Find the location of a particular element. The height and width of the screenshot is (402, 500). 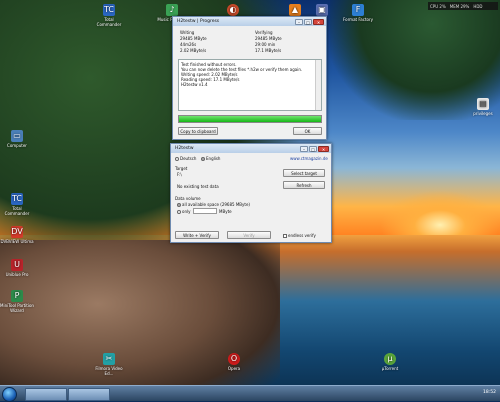

lang-deutsch-radio: Deutsch is located at coordinates (185, 158).